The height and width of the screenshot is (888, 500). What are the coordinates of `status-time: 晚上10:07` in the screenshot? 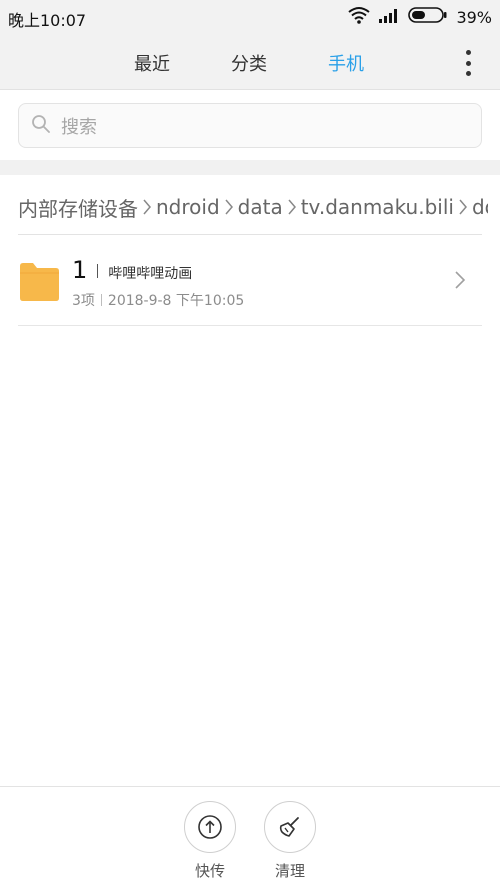 It's located at (47, 20).